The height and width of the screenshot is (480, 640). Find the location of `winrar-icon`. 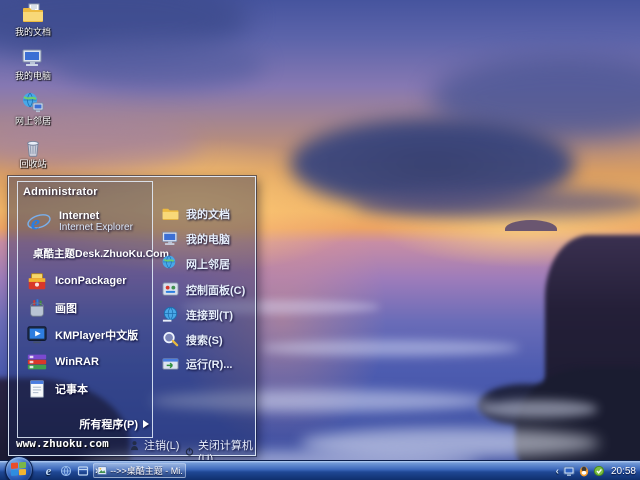

winrar-icon is located at coordinates (37, 361).